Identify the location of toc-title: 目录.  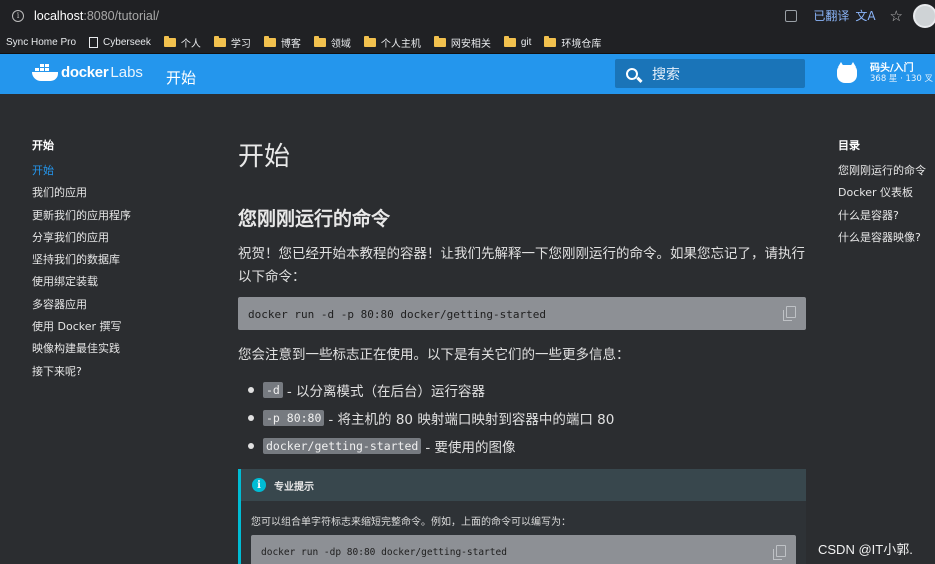
(849, 145).